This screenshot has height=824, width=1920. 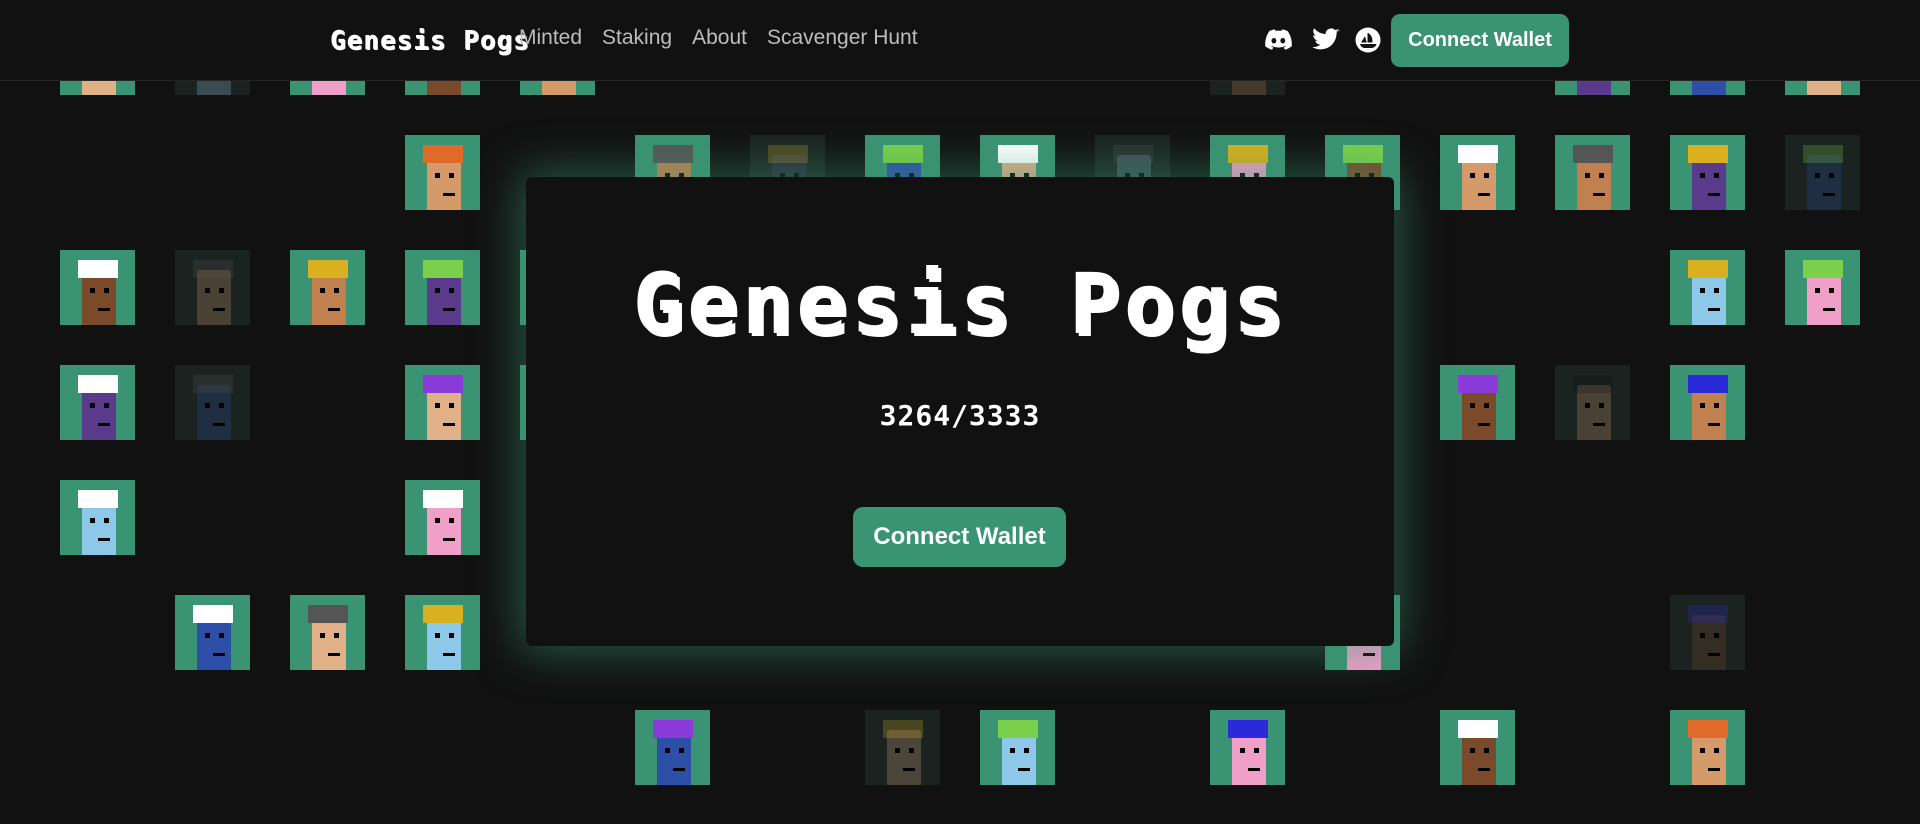 What do you see at coordinates (842, 38) in the screenshot?
I see `nav-link-scavenger-hunt: Scavenger Hunt` at bounding box center [842, 38].